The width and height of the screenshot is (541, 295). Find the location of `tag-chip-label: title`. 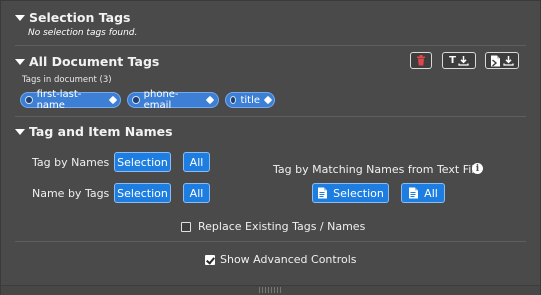

tag-chip-label: title is located at coordinates (250, 100).